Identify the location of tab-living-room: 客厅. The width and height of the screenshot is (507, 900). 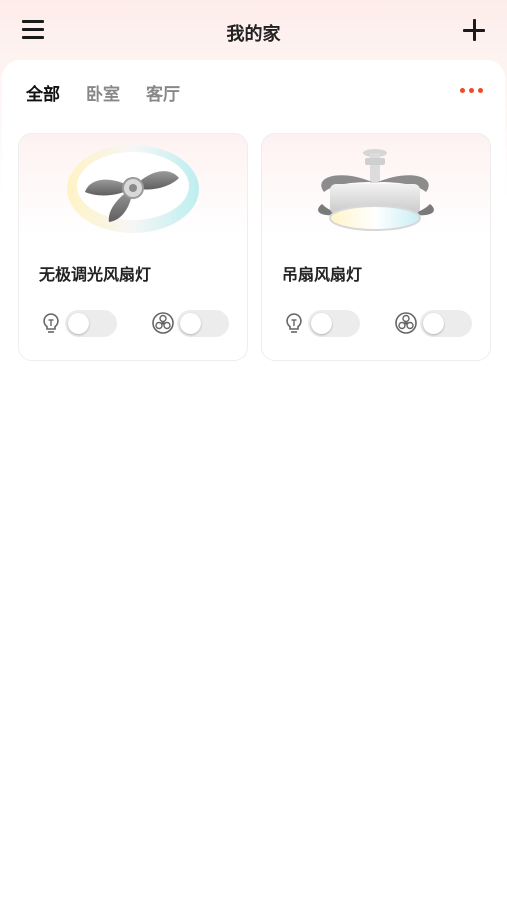
(163, 92).